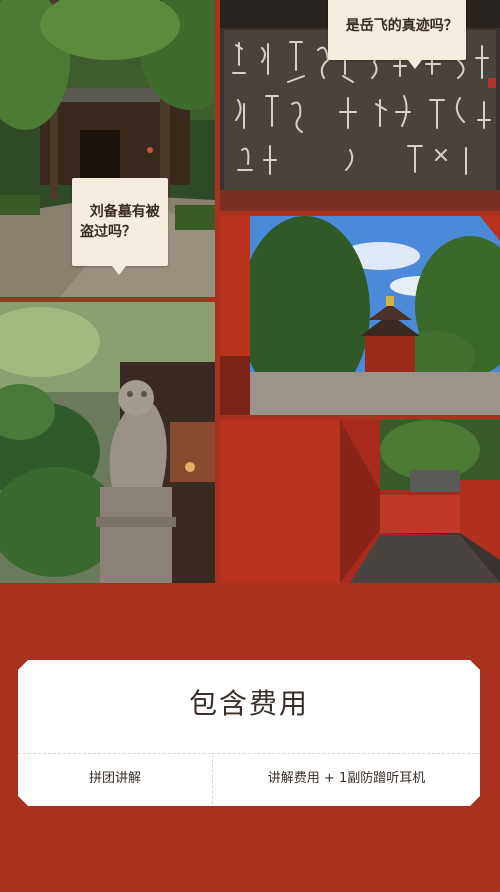 This screenshot has width=500, height=892. Describe the element at coordinates (360, 501) in the screenshot. I see `photo-red-wall-corridor` at that location.